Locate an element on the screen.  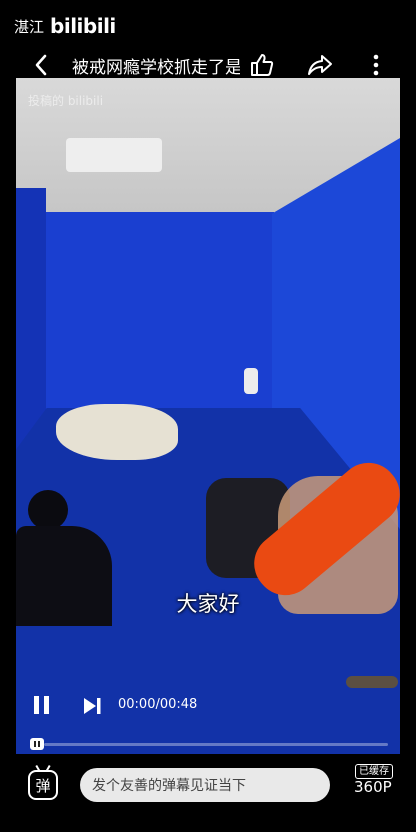
cloth-pile is located at coordinates (117, 432).